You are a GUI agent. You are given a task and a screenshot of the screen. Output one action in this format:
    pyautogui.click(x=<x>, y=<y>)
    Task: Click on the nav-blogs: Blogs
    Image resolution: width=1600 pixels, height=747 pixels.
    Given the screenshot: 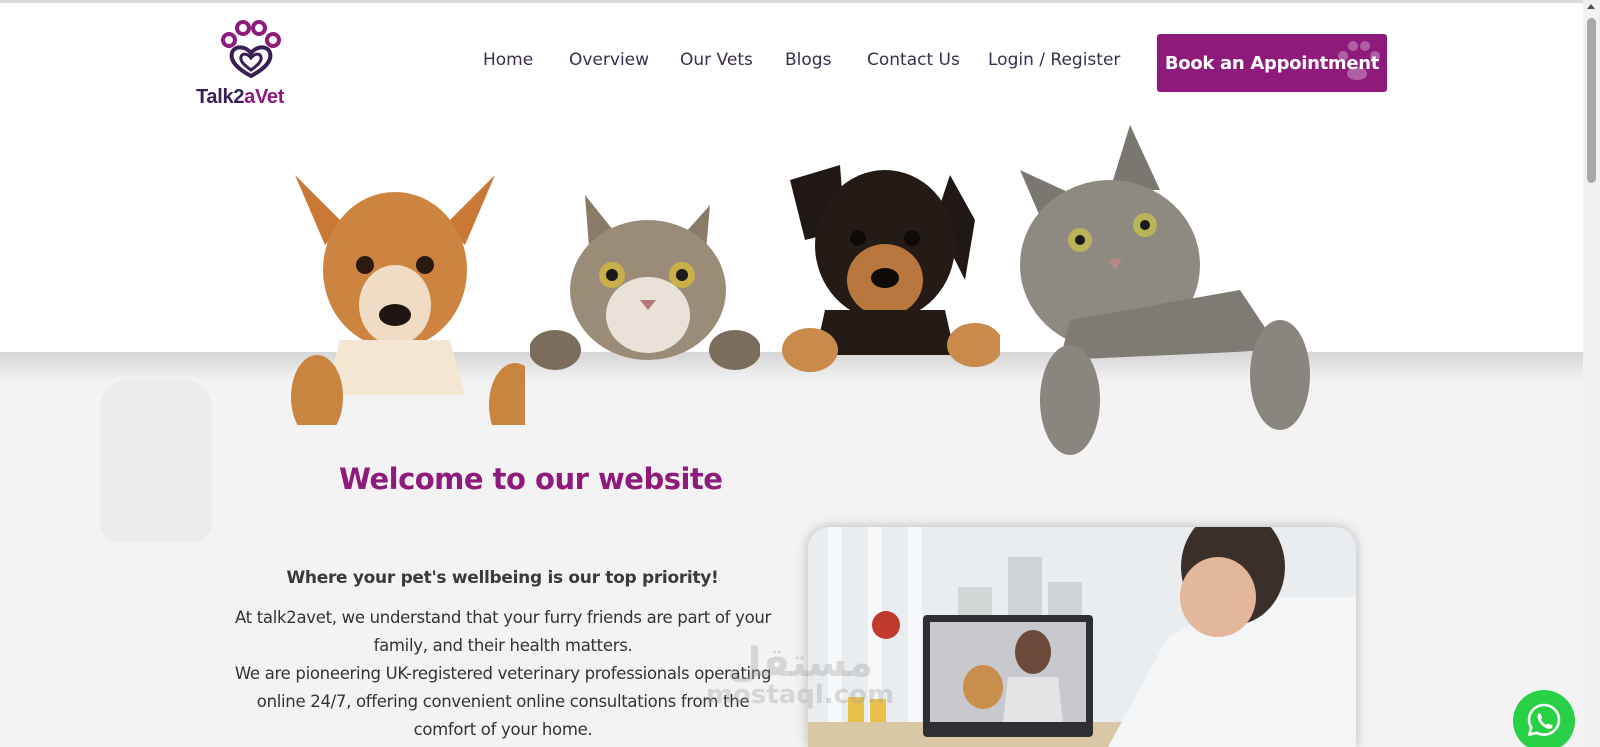 What is the action you would take?
    pyautogui.click(x=808, y=60)
    